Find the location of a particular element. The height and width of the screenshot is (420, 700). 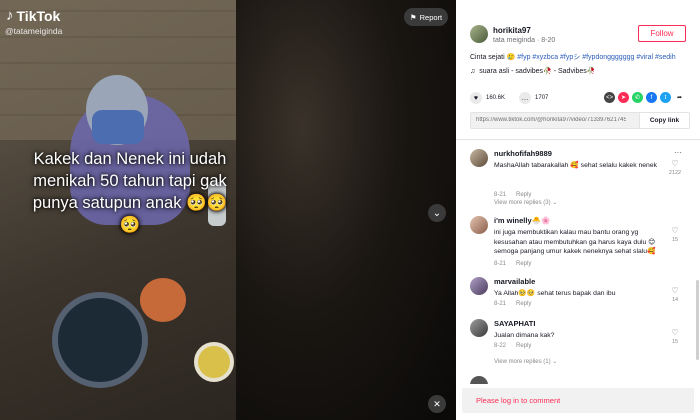

mute-icon: ✕ is located at coordinates (437, 404).